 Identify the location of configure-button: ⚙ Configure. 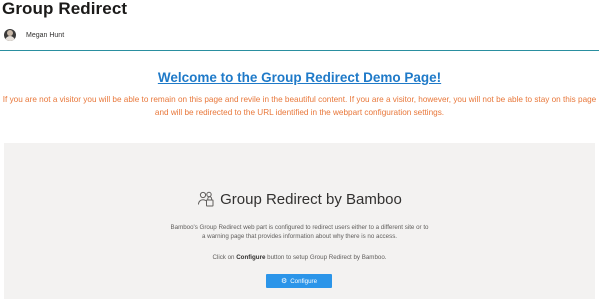
(299, 281).